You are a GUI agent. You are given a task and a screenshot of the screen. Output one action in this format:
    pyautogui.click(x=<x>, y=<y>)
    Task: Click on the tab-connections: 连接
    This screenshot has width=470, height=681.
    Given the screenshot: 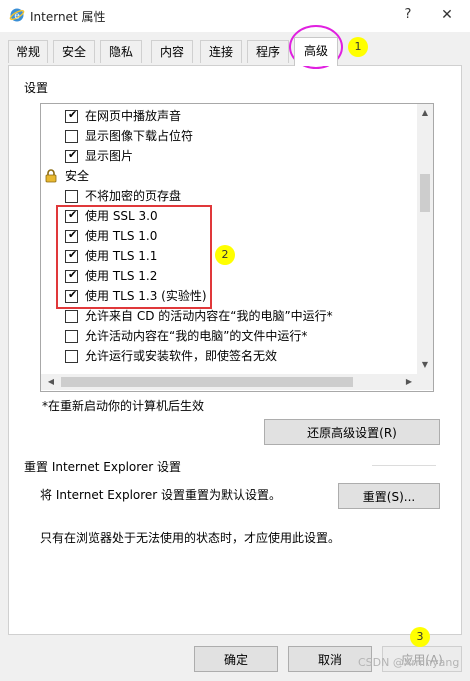 What is the action you would take?
    pyautogui.click(x=221, y=51)
    